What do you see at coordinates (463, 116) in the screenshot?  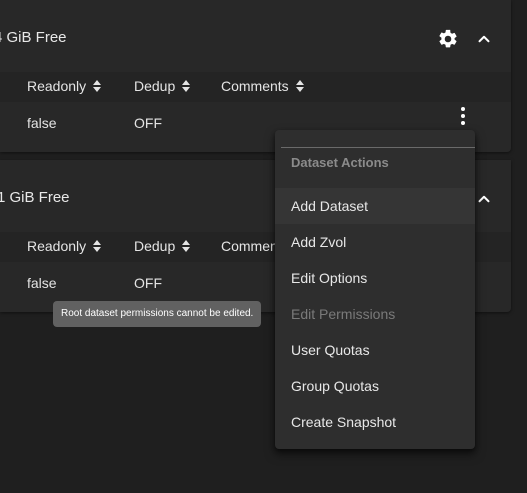 I see `more-vert-icon` at bounding box center [463, 116].